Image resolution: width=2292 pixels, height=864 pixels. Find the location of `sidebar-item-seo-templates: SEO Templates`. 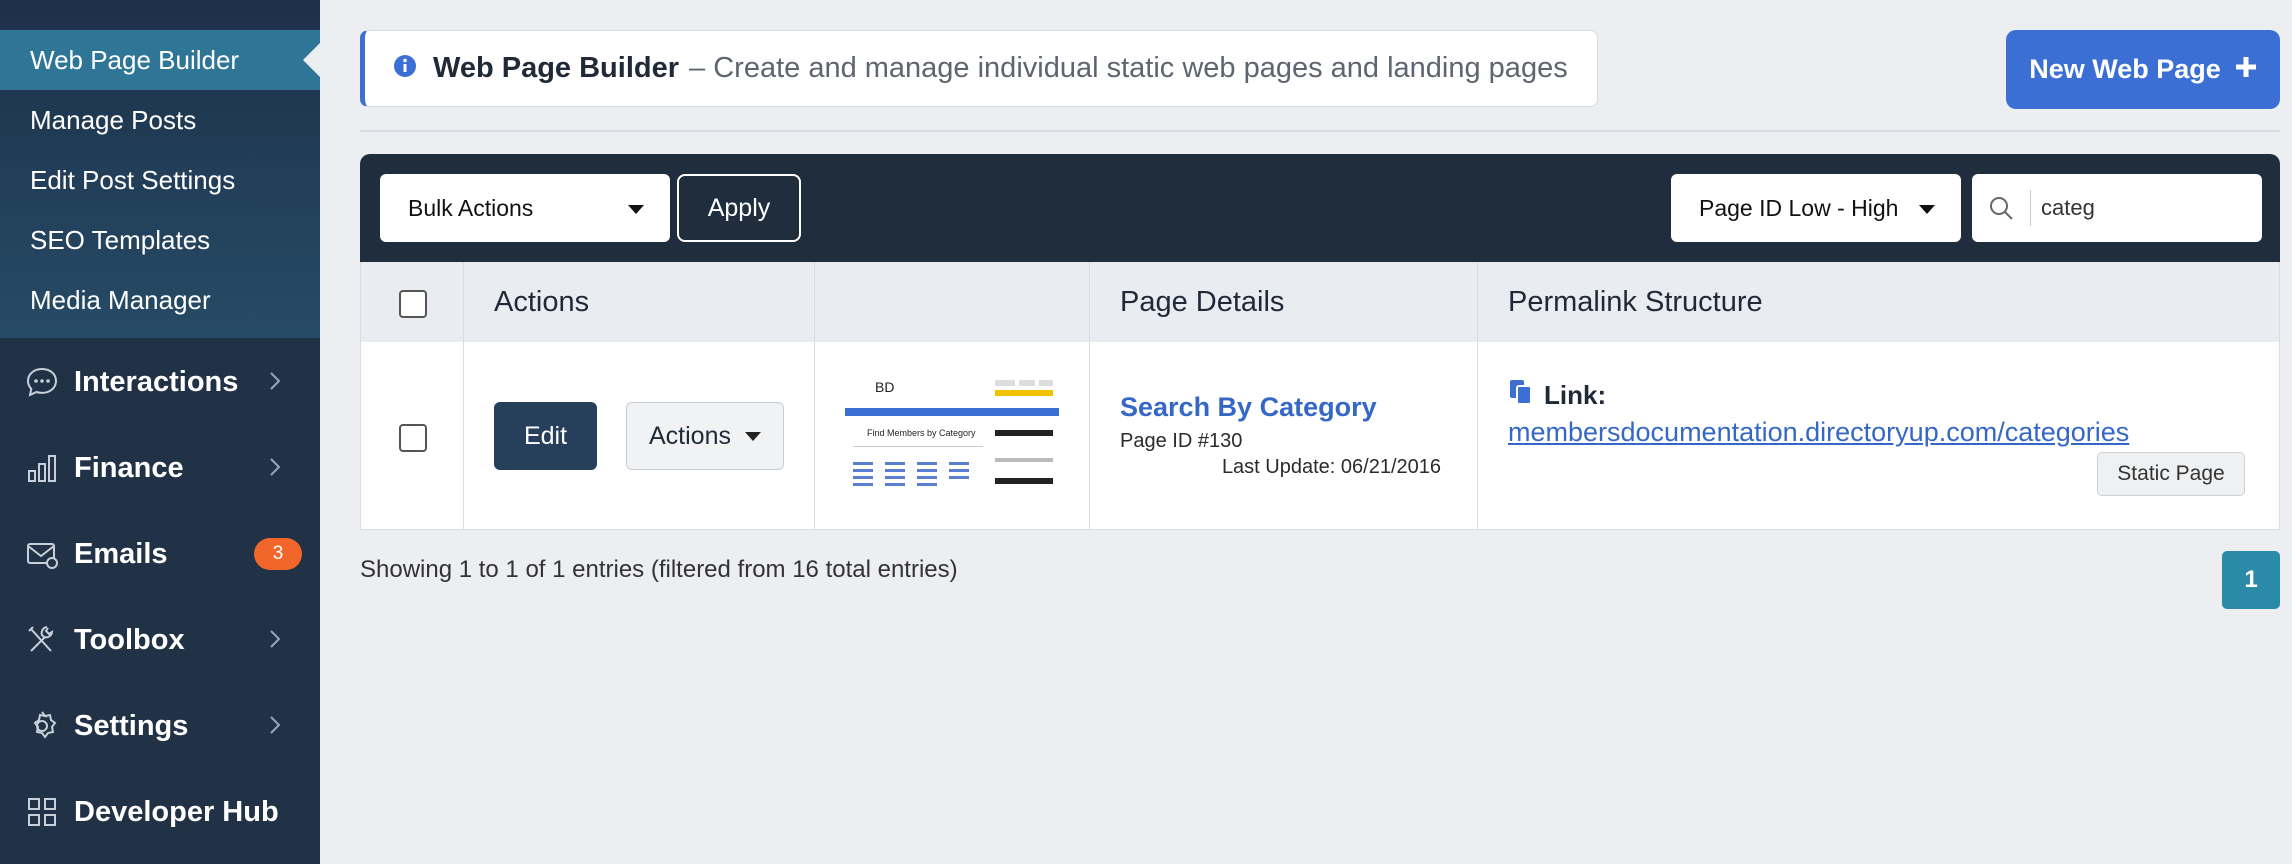

sidebar-item-seo-templates: SEO Templates is located at coordinates (160, 240).